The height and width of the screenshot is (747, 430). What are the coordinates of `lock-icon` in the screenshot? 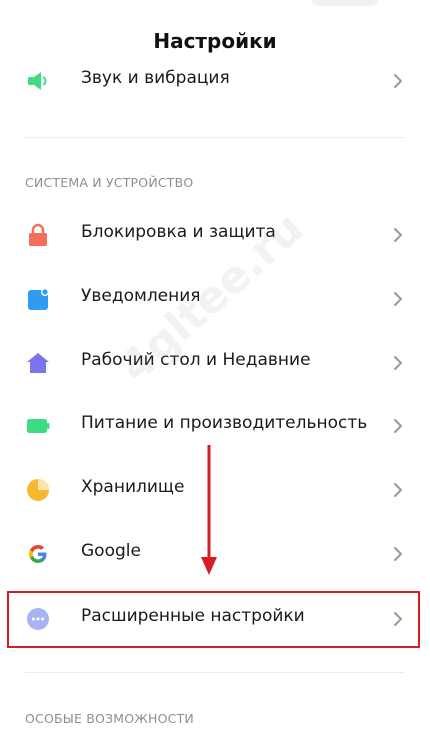 It's located at (38, 234).